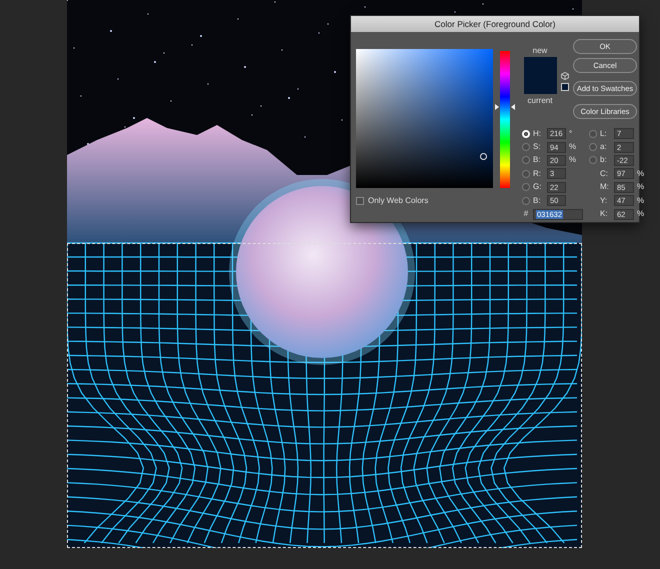 The image size is (660, 569). I want to click on field-label: C:, so click(604, 174).